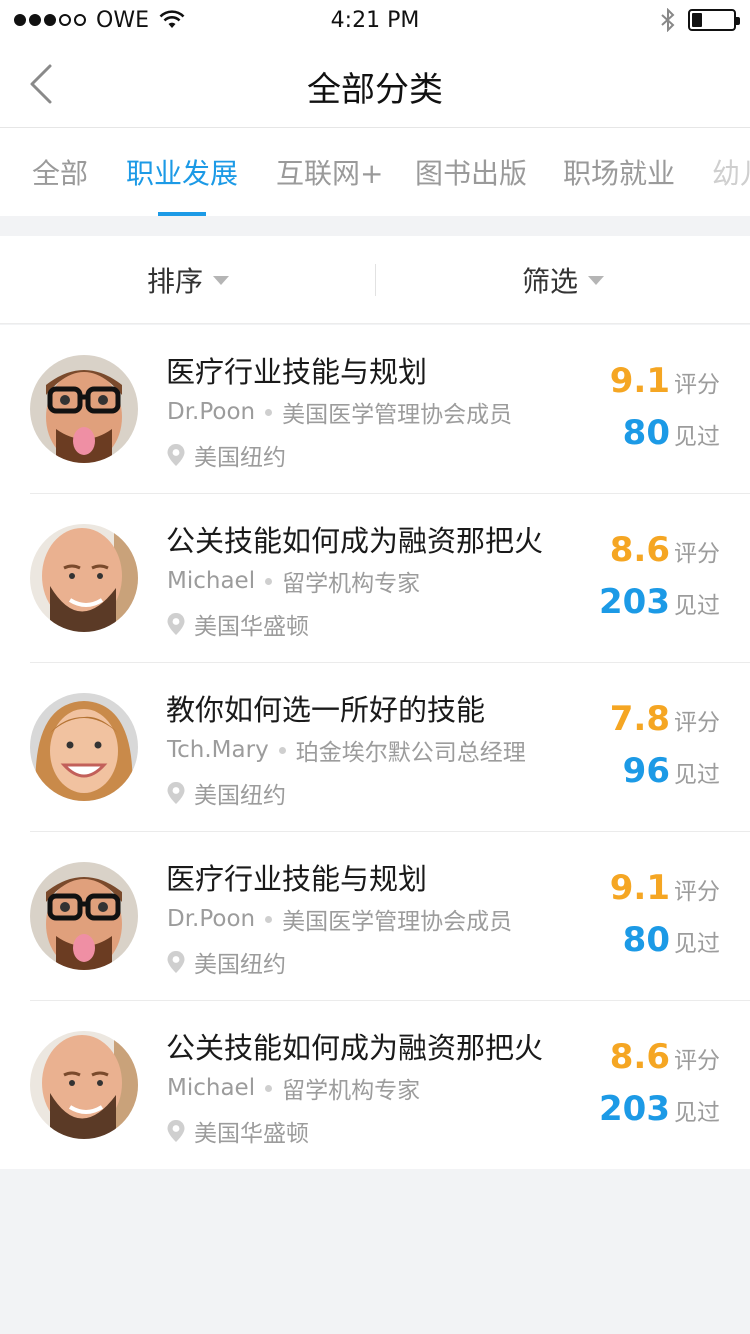  Describe the element at coordinates (471, 172) in the screenshot. I see `tab-book-publishing: 图书出版` at that location.